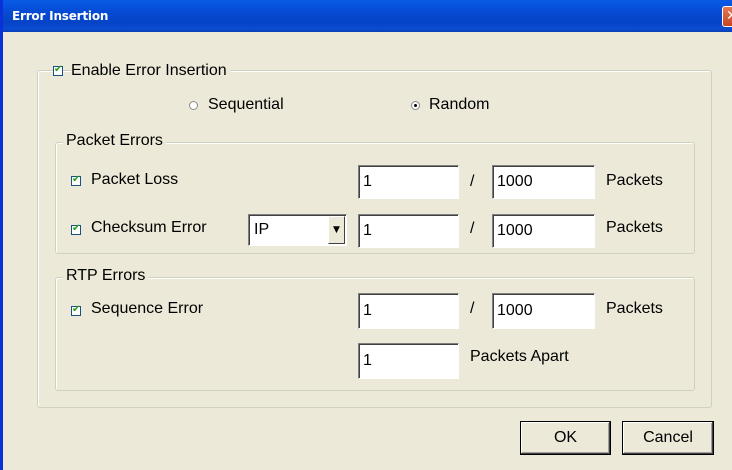  What do you see at coordinates (459, 105) in the screenshot?
I see `random-label: Random` at bounding box center [459, 105].